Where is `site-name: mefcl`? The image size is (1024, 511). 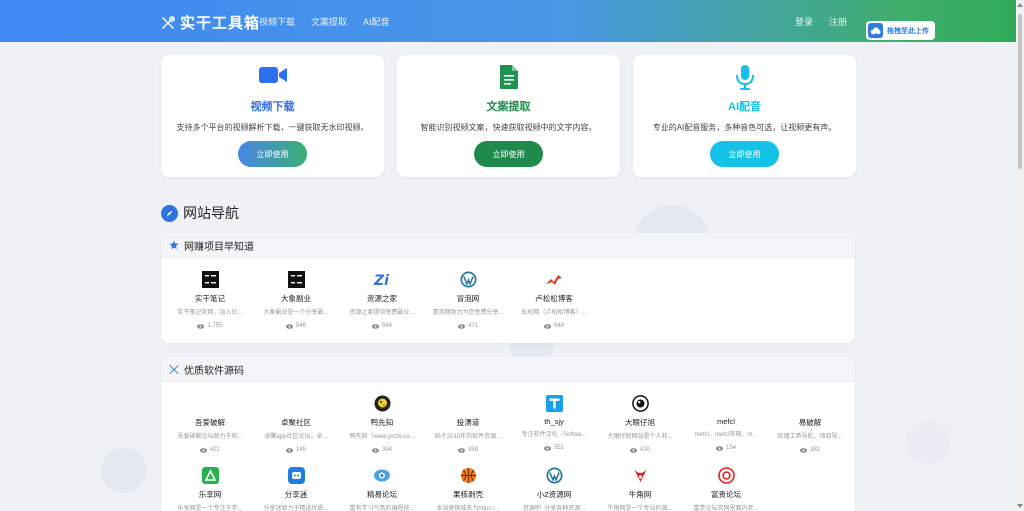 site-name: mefcl is located at coordinates (726, 421).